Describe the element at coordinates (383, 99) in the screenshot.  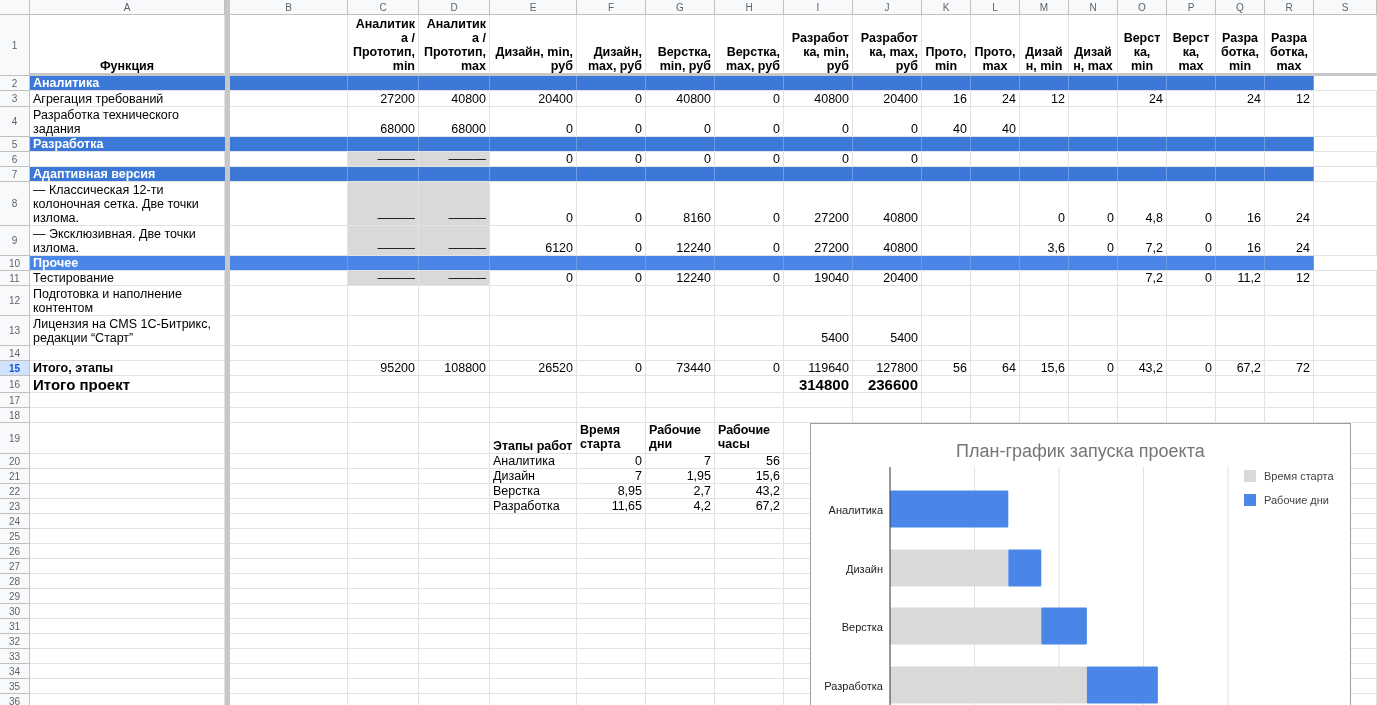
I see `table-cell: 27200` at that location.